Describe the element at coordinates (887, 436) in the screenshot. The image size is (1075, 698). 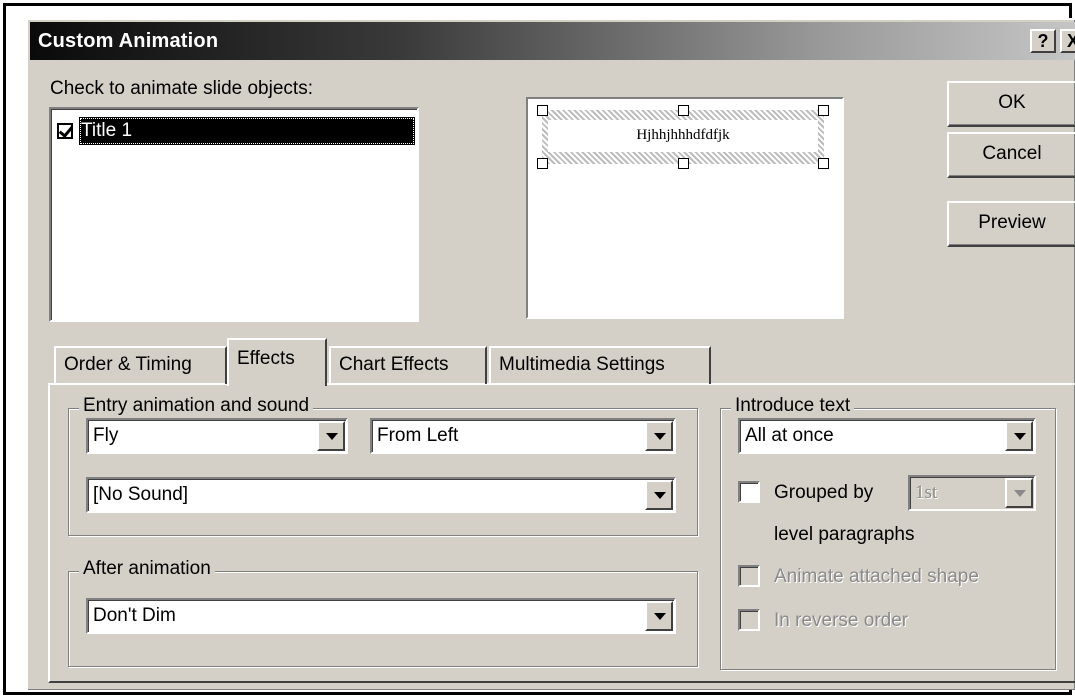
I see `introduce-text-dropdown: All at once` at that location.